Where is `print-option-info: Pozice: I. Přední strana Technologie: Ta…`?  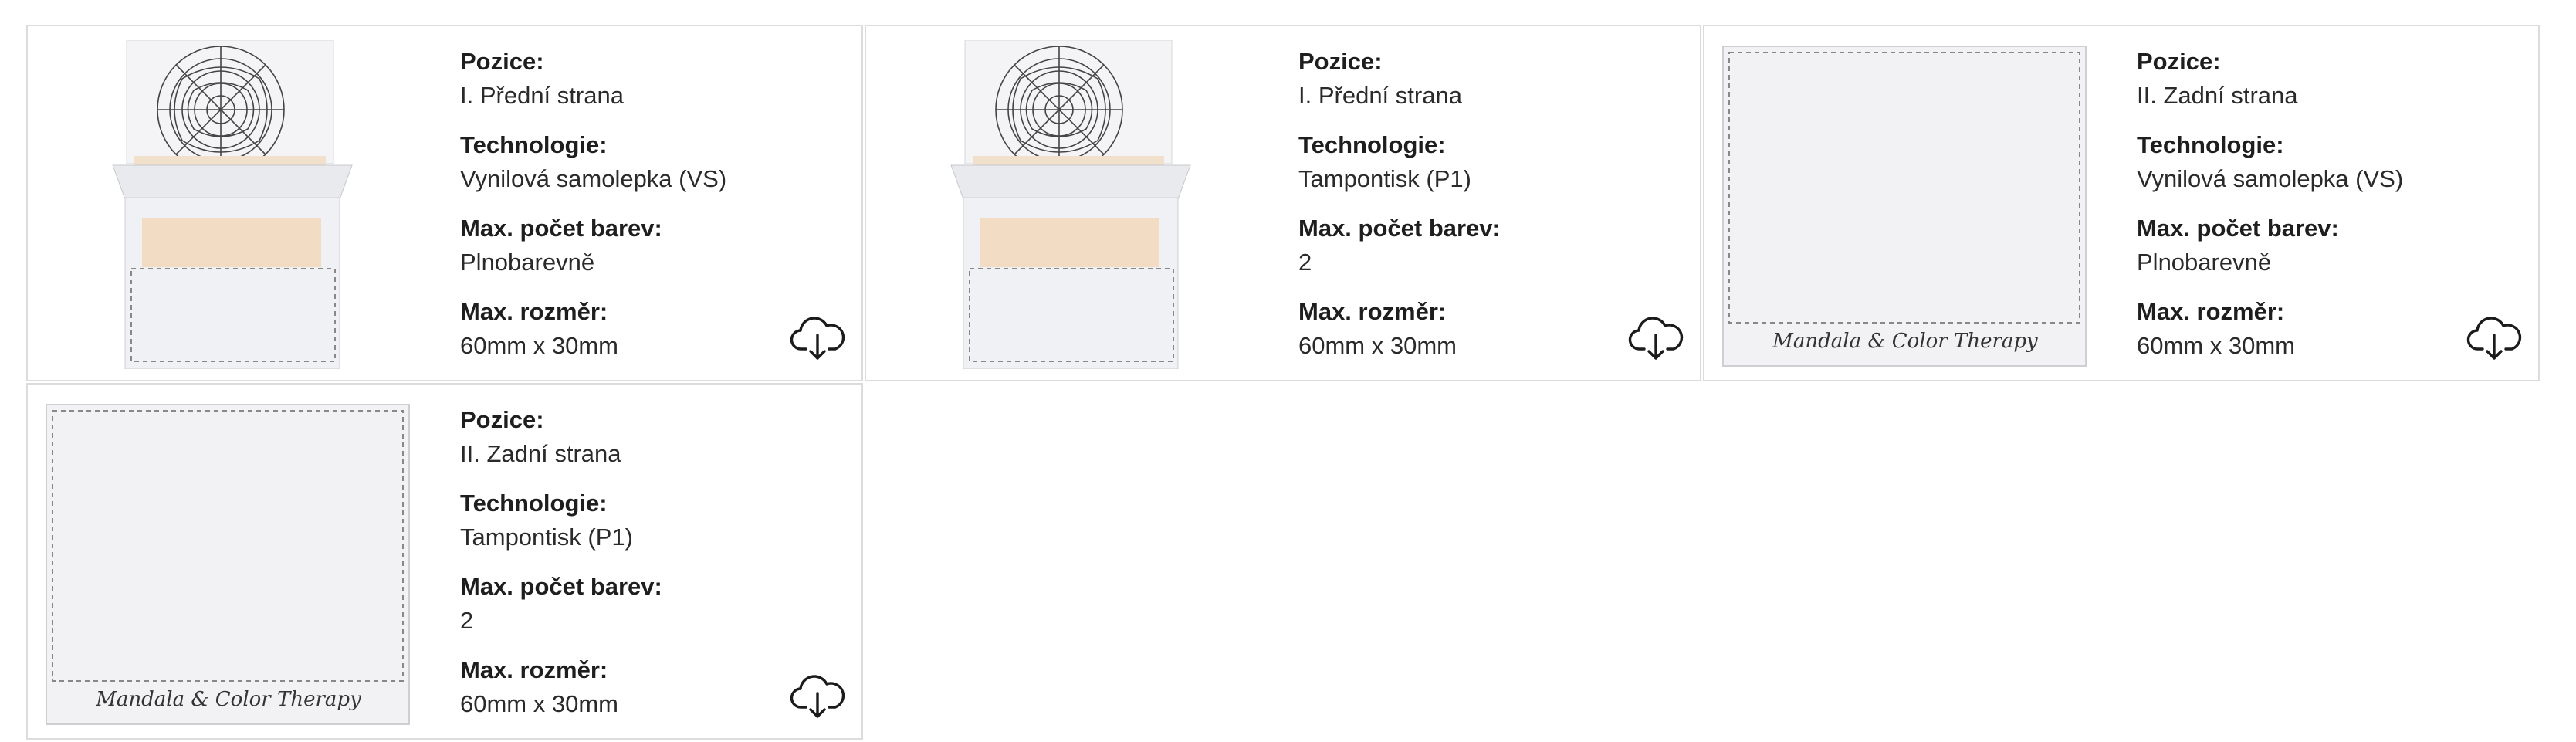
print-option-info: Pozice: I. Přední strana Technologie: Ta… is located at coordinates (1484, 211).